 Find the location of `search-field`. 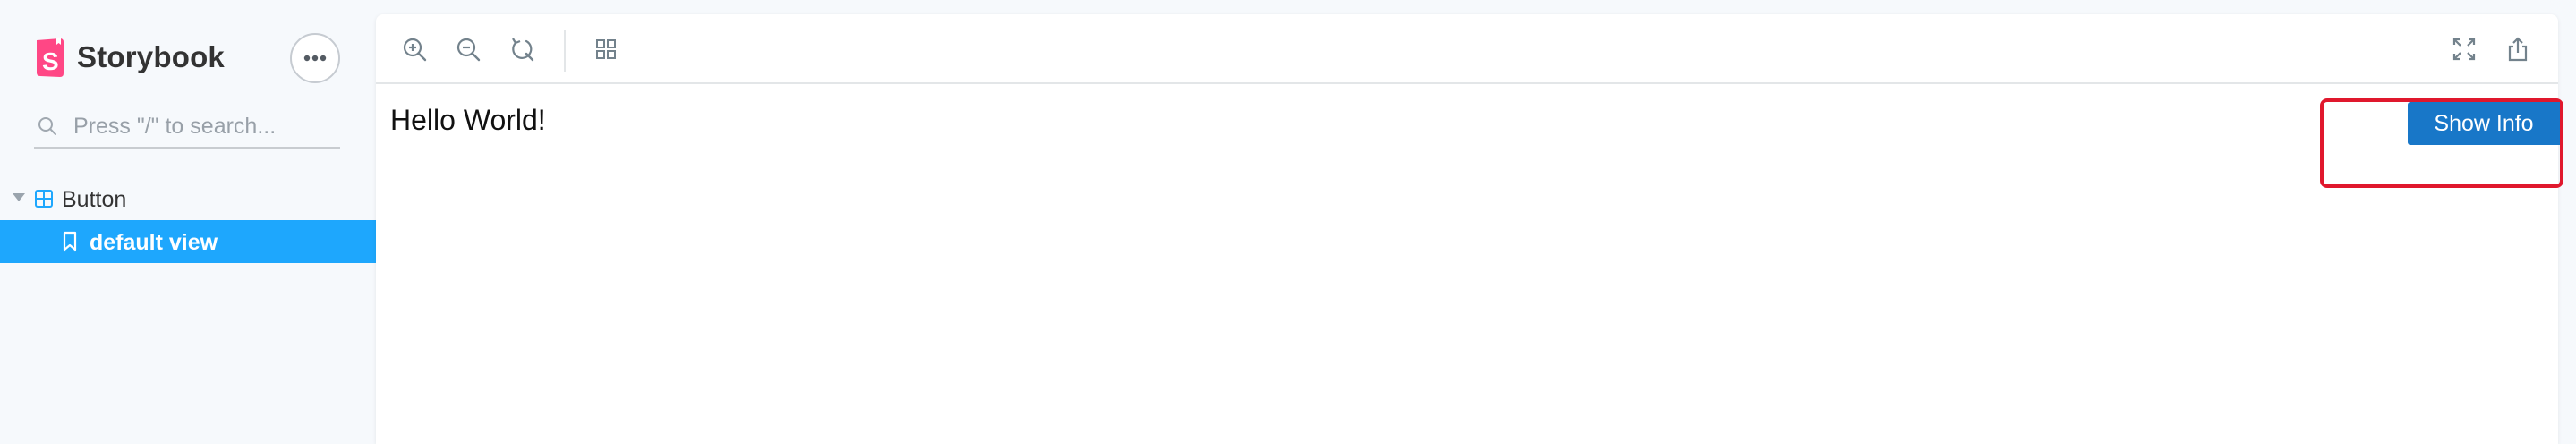

search-field is located at coordinates (187, 127).